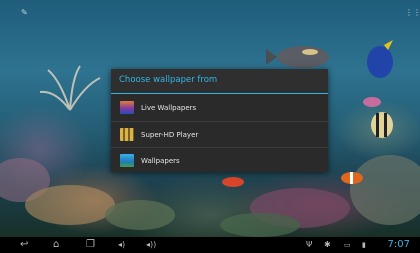 The image size is (420, 253). What do you see at coordinates (297, 57) in the screenshot?
I see `triggerfish` at bounding box center [297, 57].